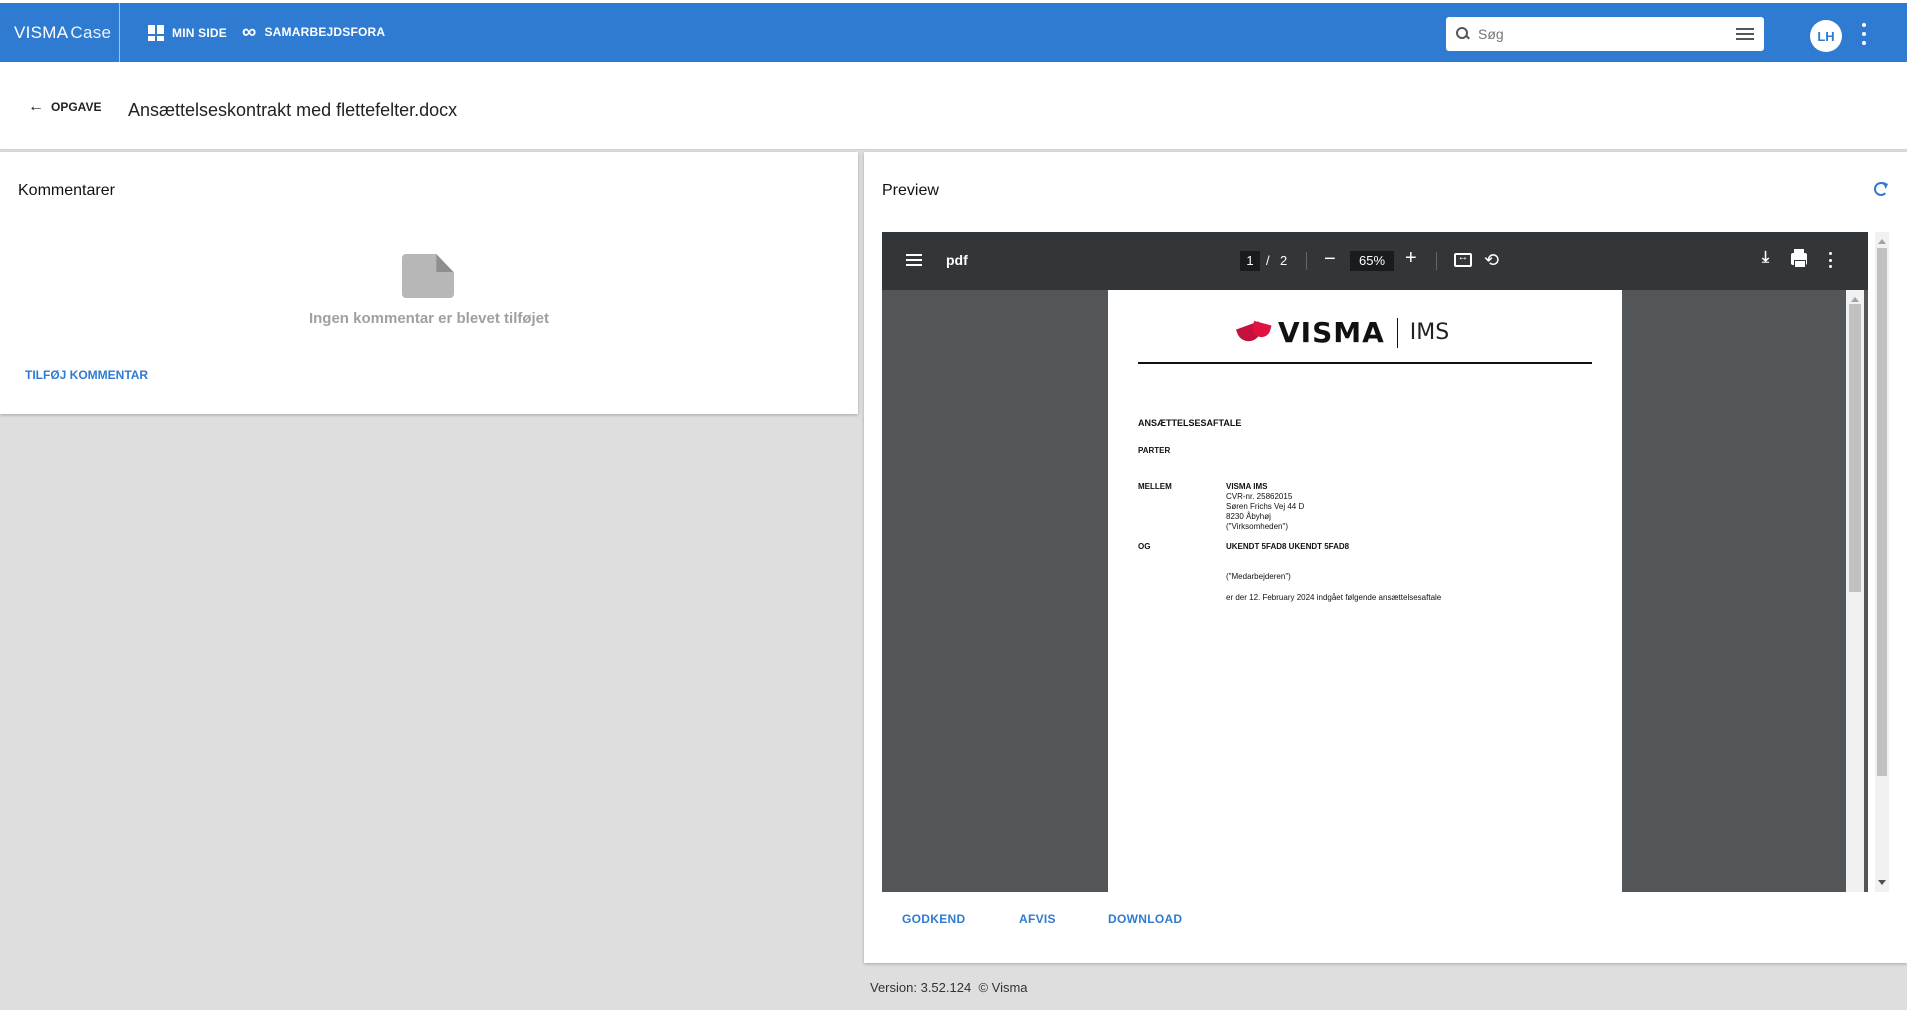 The width and height of the screenshot is (1907, 1010). Describe the element at coordinates (1397, 332) in the screenshot. I see `logo-divider` at that location.